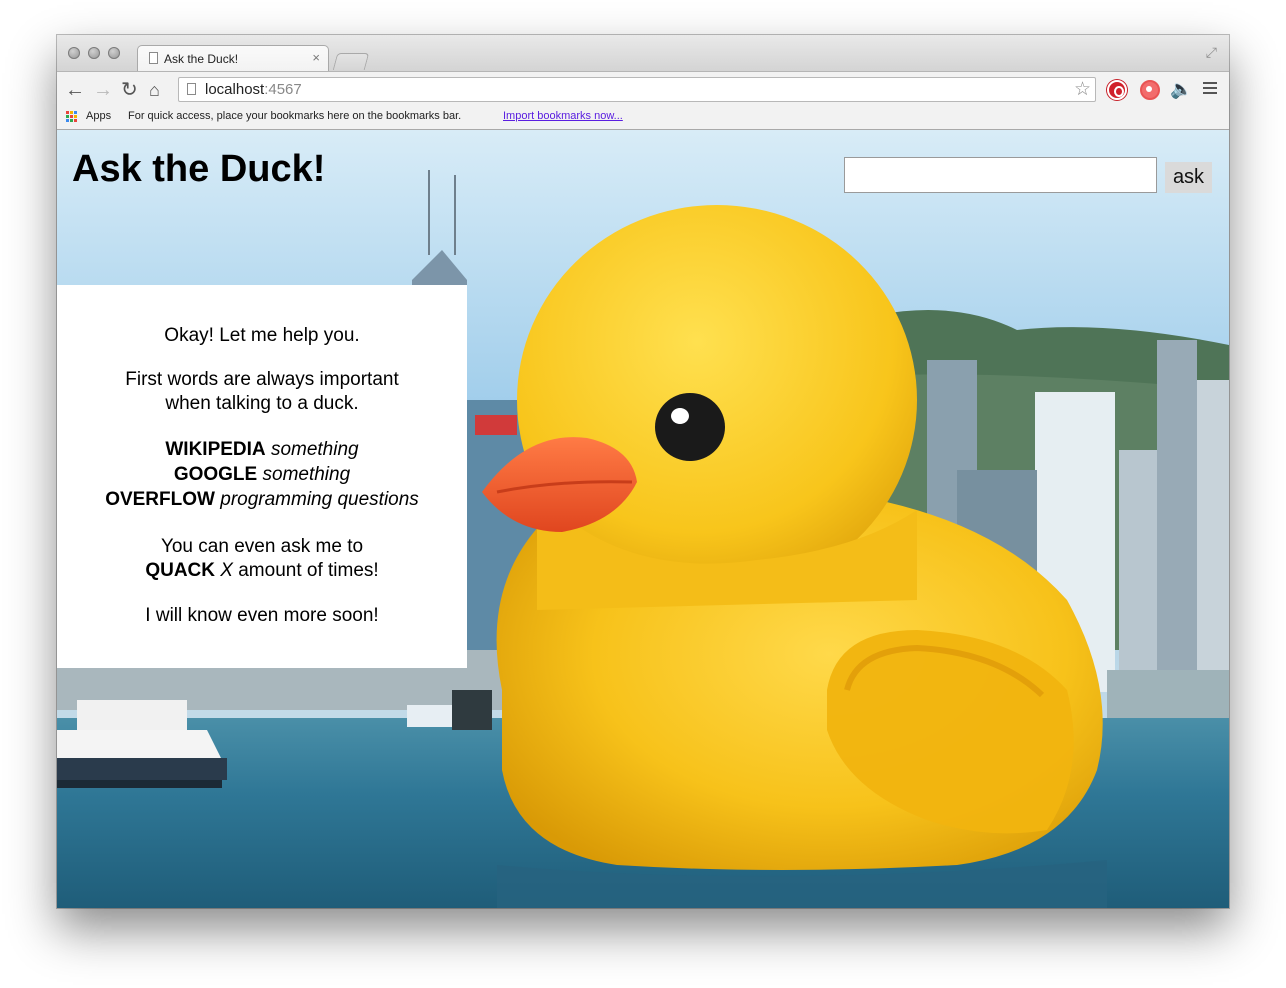  Describe the element at coordinates (1082, 89) in the screenshot. I see `star-icon: ☆` at that location.